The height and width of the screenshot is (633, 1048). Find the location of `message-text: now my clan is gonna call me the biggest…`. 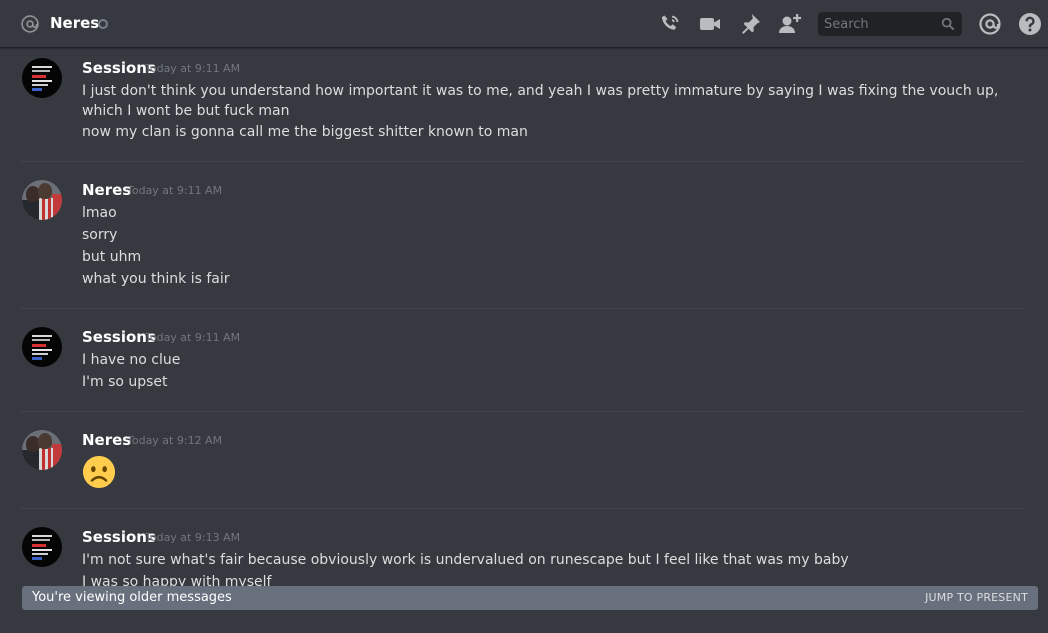

message-text: now my clan is gonna call me the biggest… is located at coordinates (305, 132).